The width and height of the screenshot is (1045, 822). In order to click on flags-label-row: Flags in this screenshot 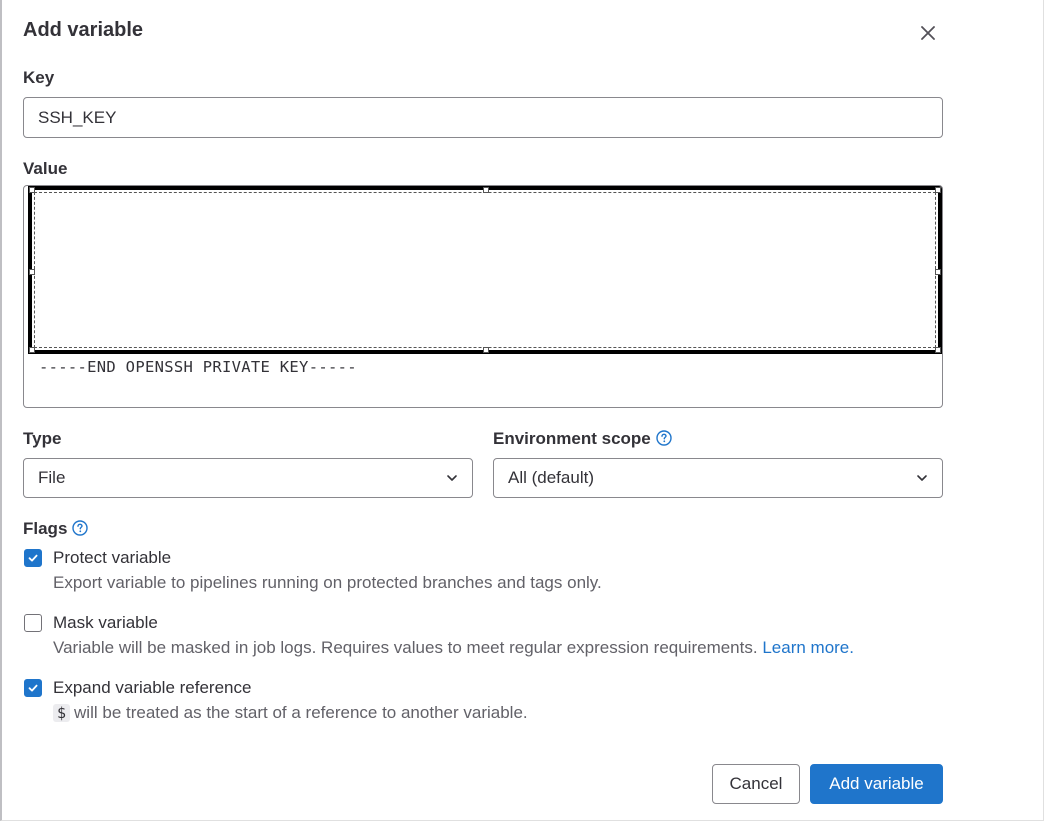, I will do `click(56, 530)`.